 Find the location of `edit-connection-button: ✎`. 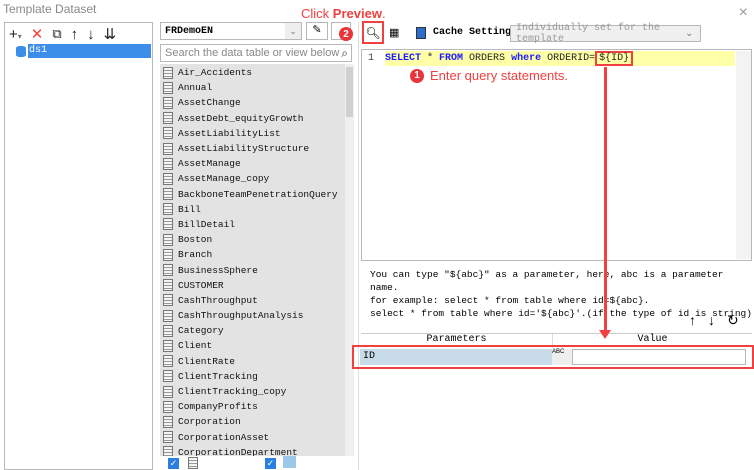

edit-connection-button: ✎ is located at coordinates (317, 31).